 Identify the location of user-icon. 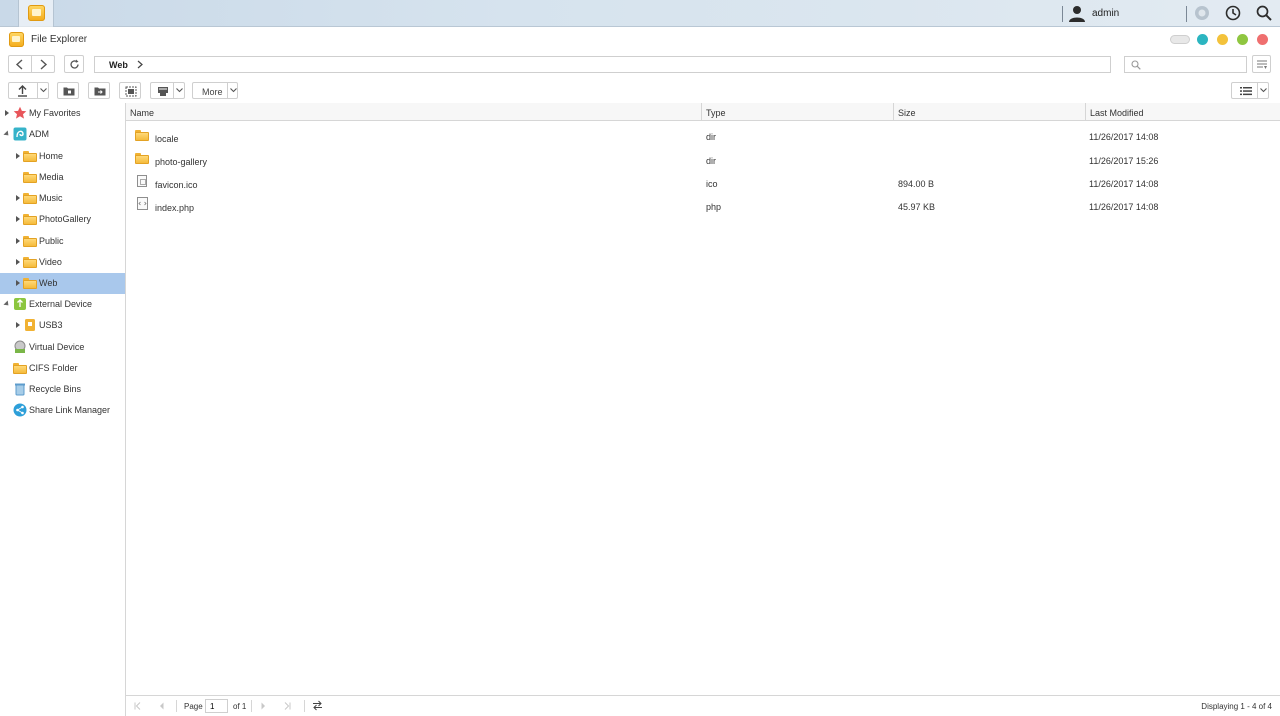
(1077, 13).